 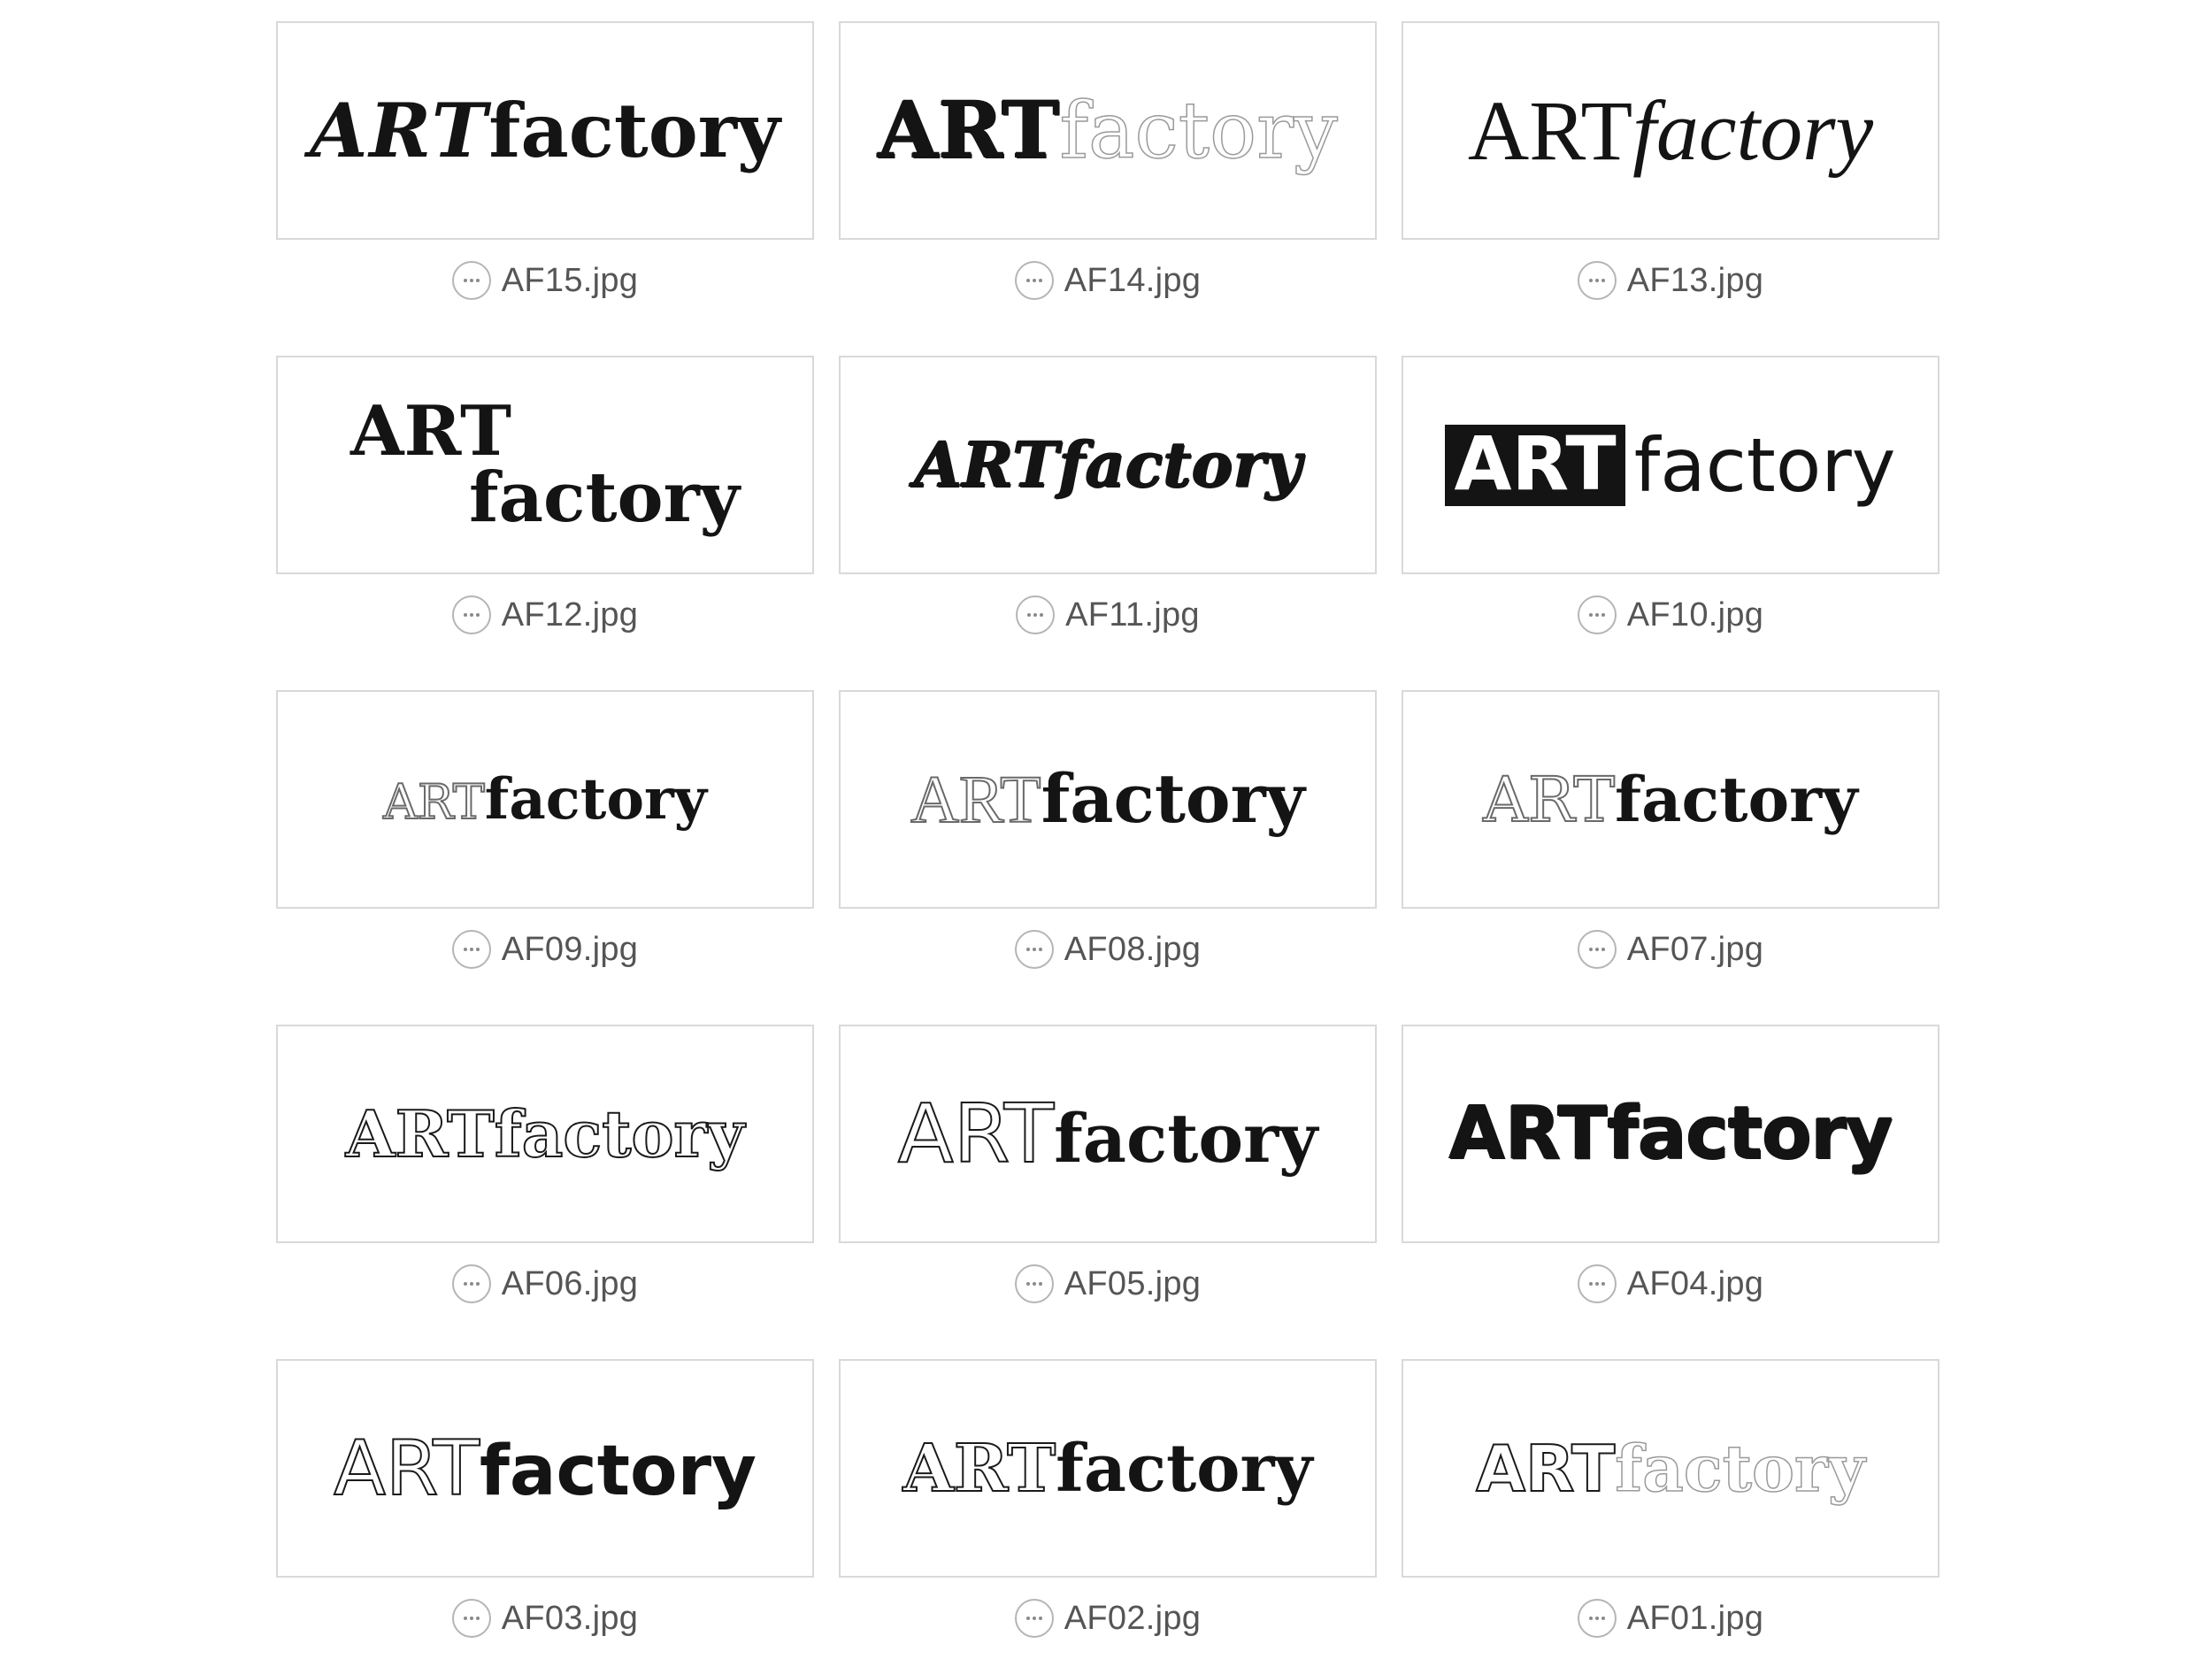 I want to click on file-caption: AF05.jpg, so click(x=1108, y=1284).